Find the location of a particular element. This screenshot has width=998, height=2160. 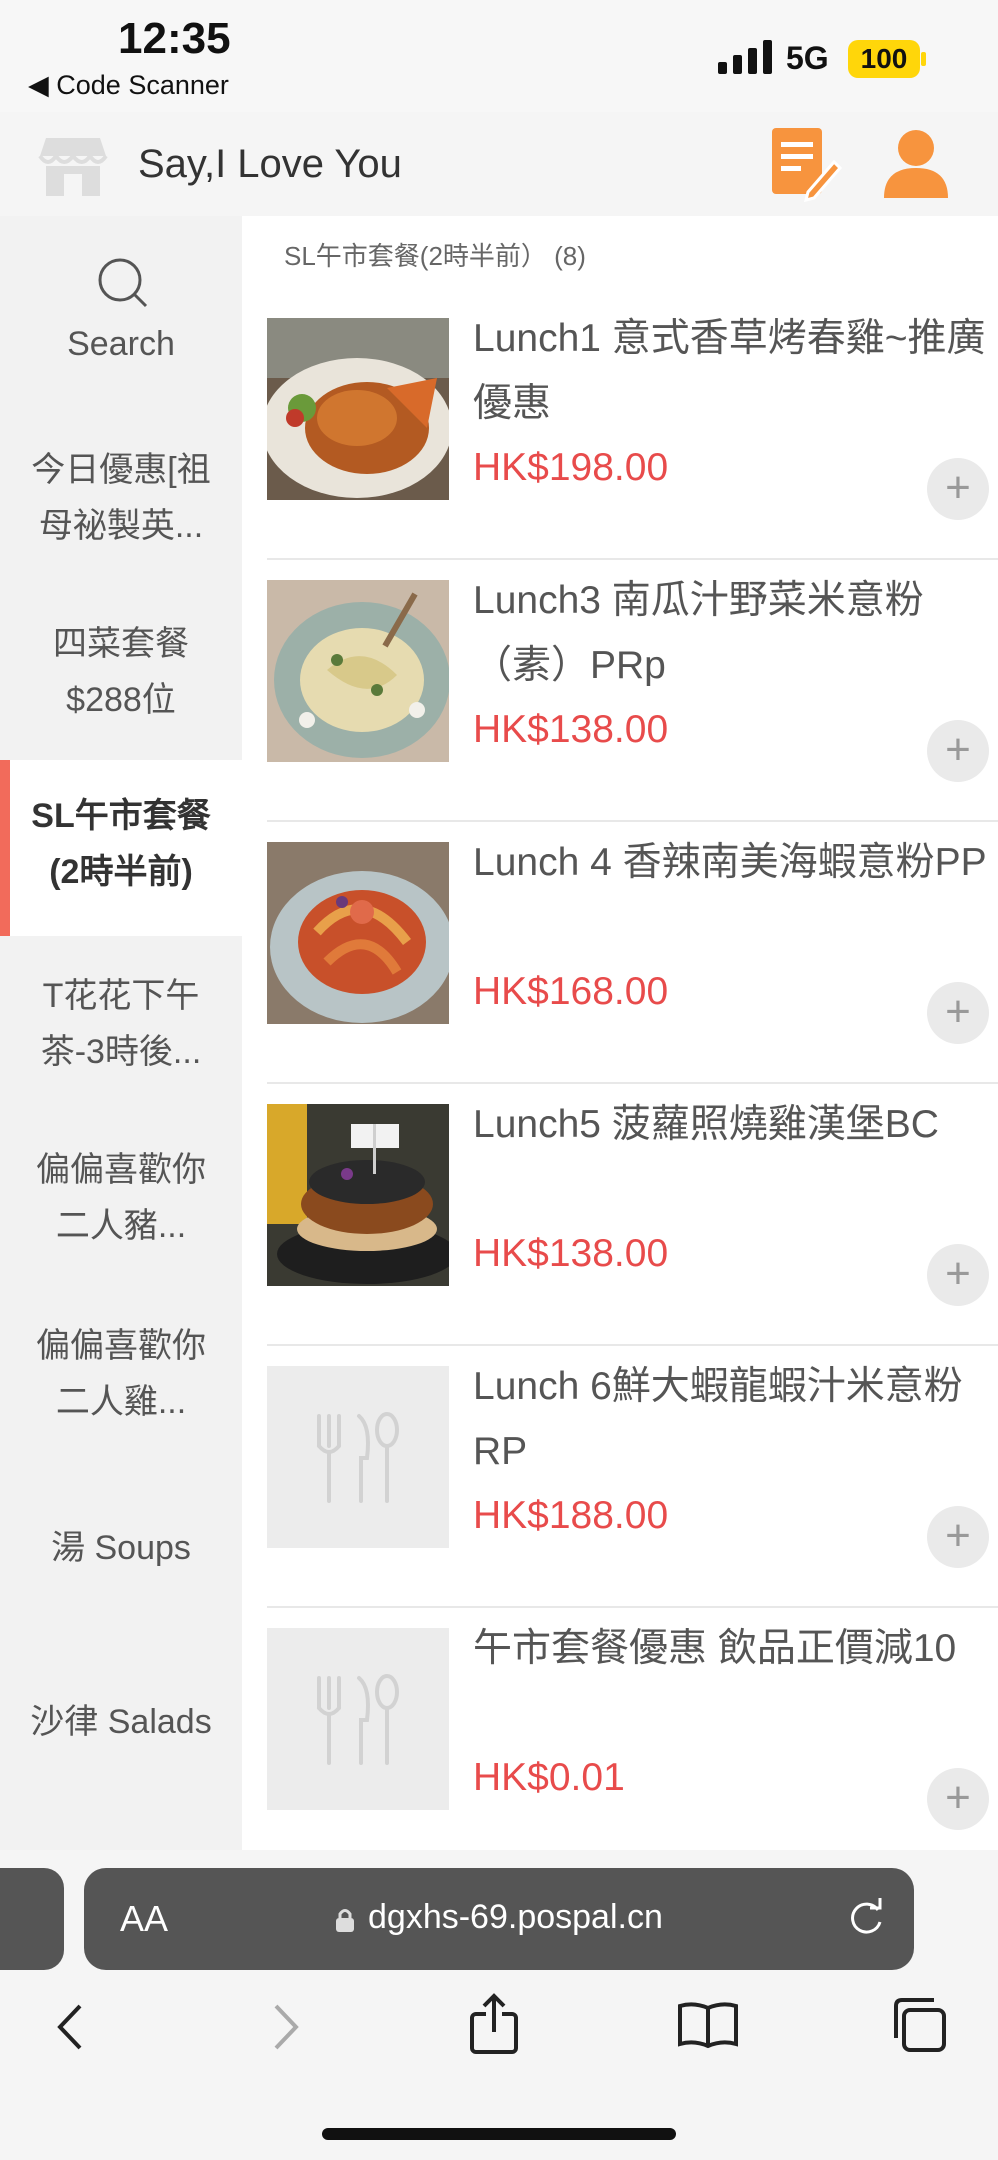

product-price: HK$0.01 is located at coordinates (549, 1777).